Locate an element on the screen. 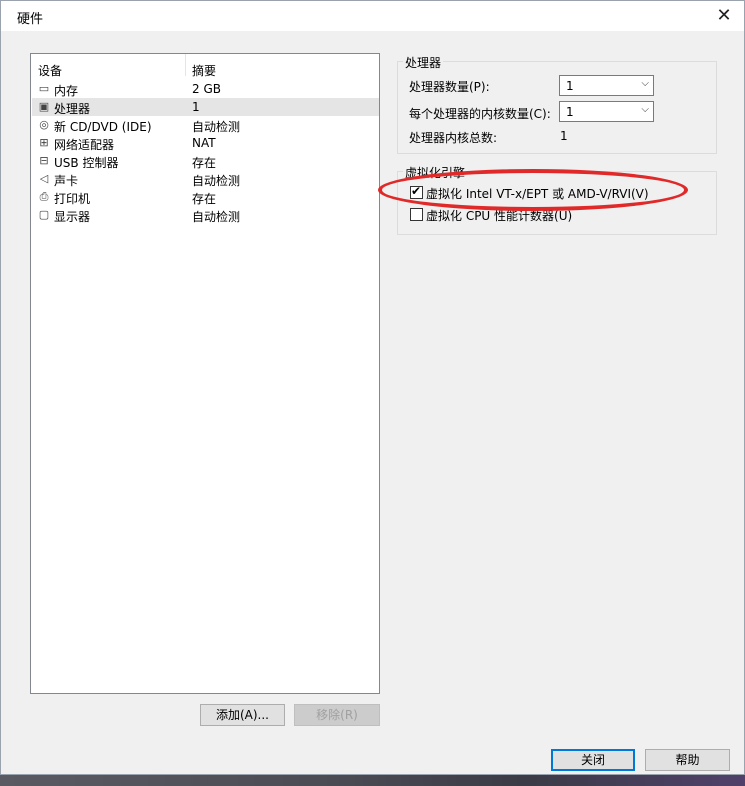 The width and height of the screenshot is (745, 786). annotation-highlight-ring is located at coordinates (533, 190).